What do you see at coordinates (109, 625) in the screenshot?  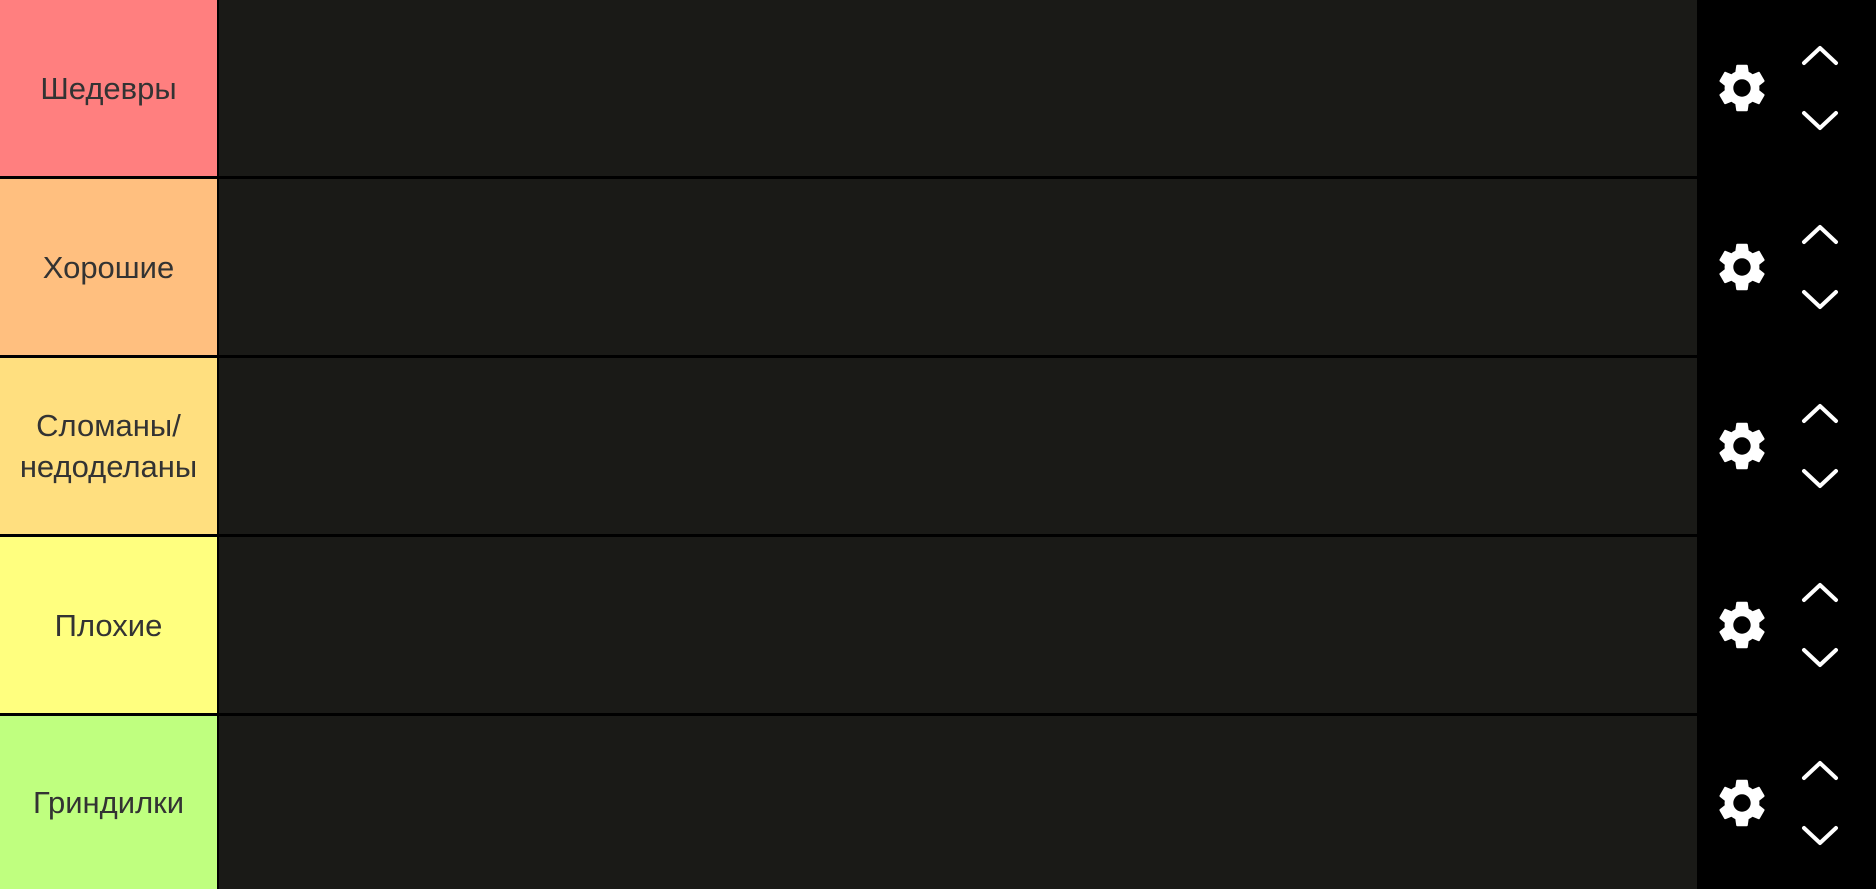 I see `tier-label: Плохие` at bounding box center [109, 625].